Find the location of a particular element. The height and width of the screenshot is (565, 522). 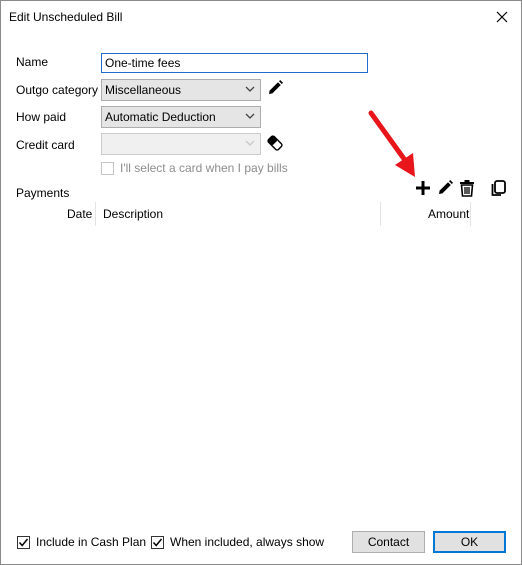

credit-card-select is located at coordinates (181, 144).